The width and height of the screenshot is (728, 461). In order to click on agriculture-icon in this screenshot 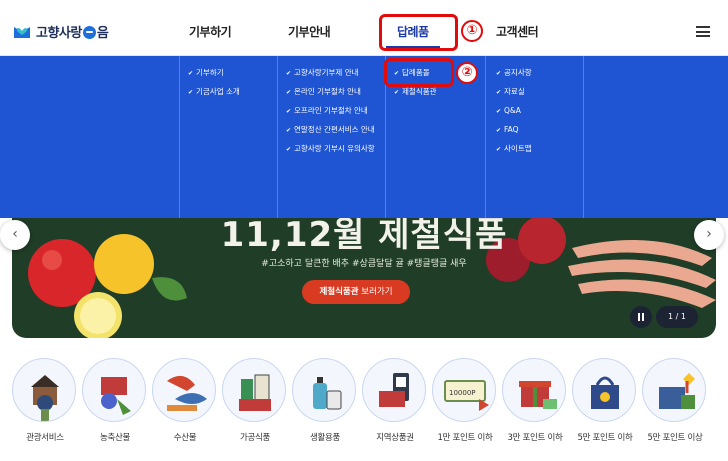, I will do `click(114, 390)`.